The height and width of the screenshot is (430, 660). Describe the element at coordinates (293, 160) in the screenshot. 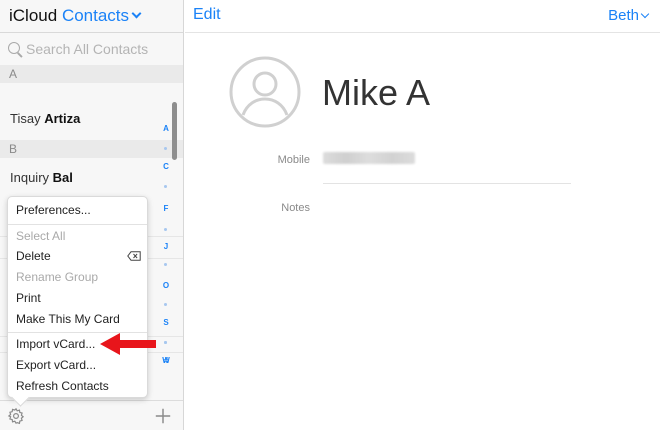

I see `field-label-mobile: Mobile` at that location.